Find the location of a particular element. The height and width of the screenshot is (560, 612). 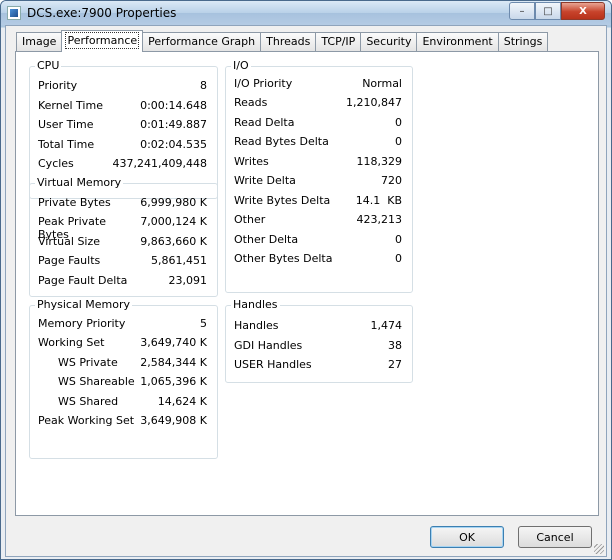

row-label: Virtual Size is located at coordinates (69, 241).